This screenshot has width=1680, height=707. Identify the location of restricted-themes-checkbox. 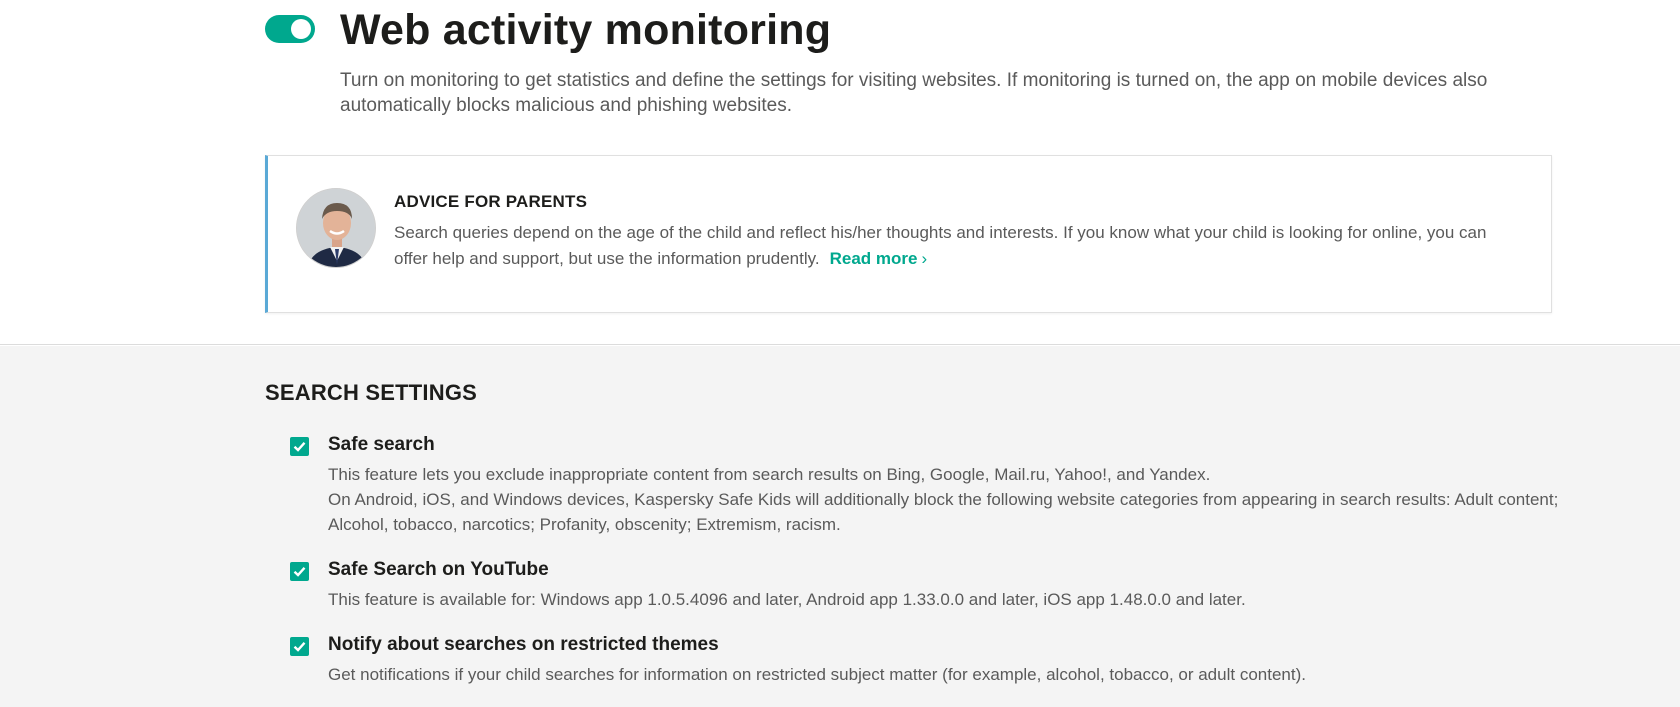
(299, 646).